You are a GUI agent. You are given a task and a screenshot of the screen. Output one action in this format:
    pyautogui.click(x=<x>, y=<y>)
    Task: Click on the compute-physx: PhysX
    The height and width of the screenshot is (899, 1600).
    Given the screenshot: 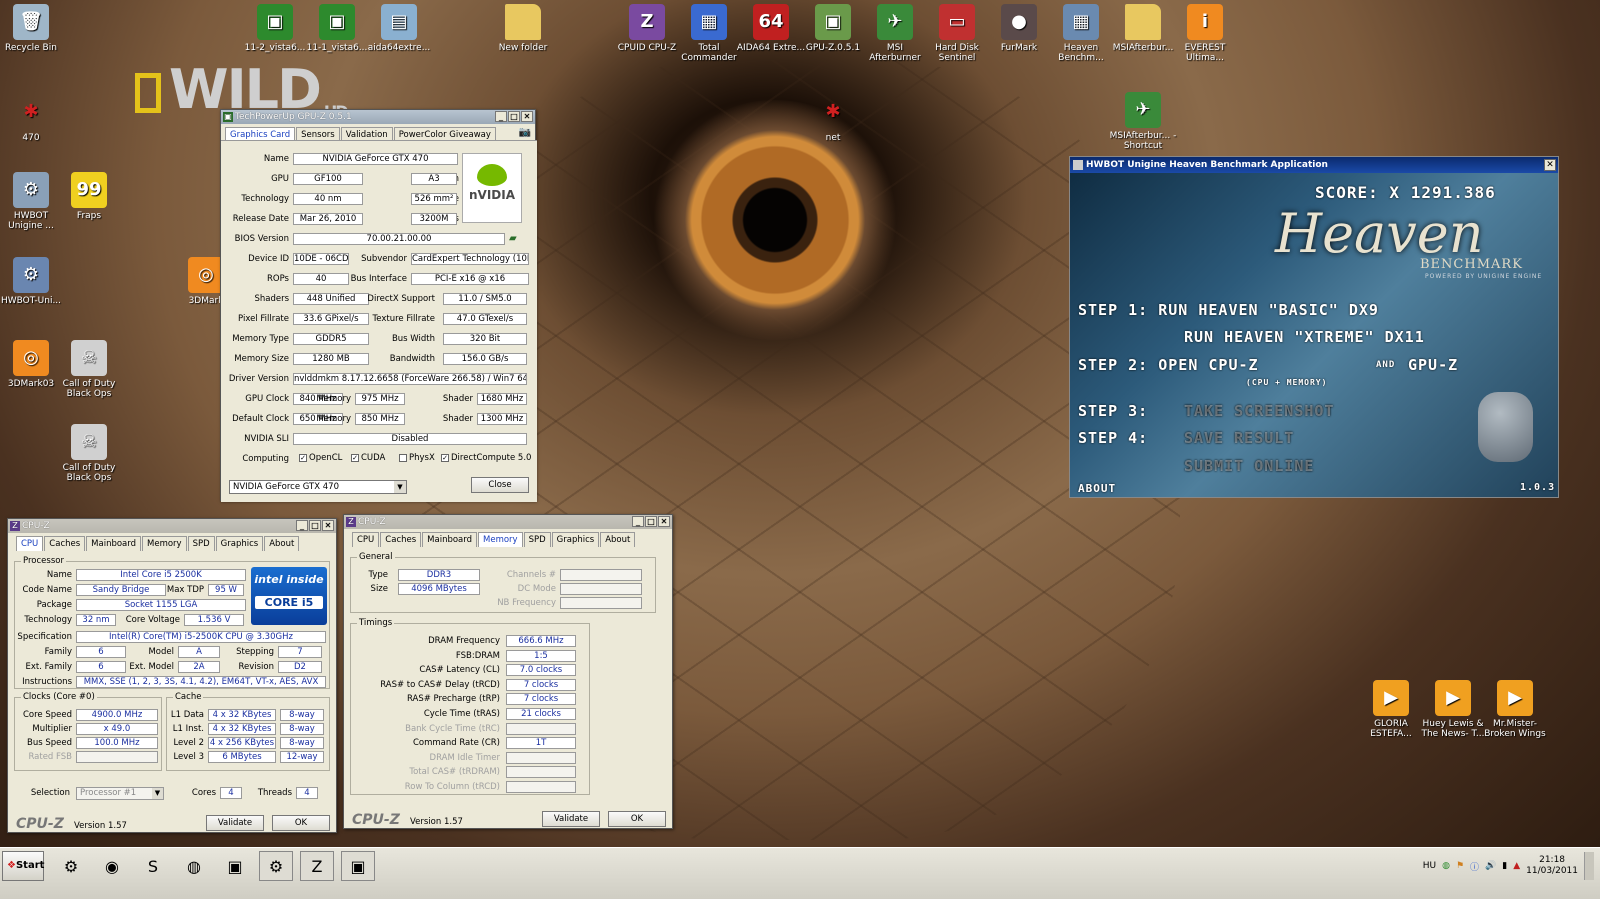 What is the action you would take?
    pyautogui.click(x=417, y=458)
    